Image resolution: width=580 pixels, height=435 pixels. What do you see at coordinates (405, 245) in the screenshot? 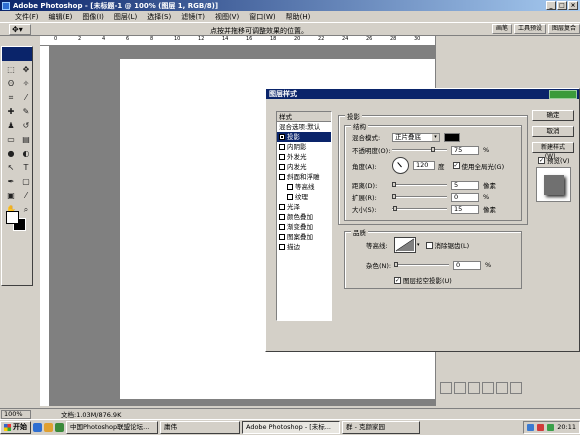
I see `contour-picker` at bounding box center [405, 245].